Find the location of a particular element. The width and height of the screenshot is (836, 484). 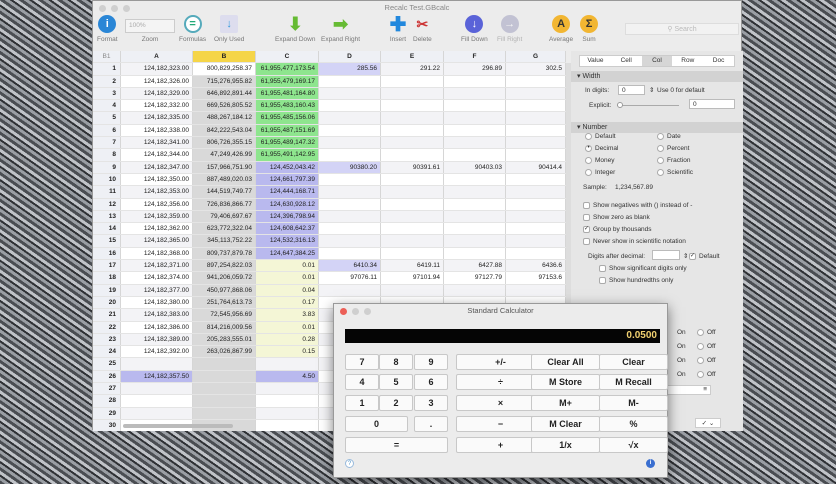

cell-b21: 72,545,956.69 is located at coordinates (224, 315).